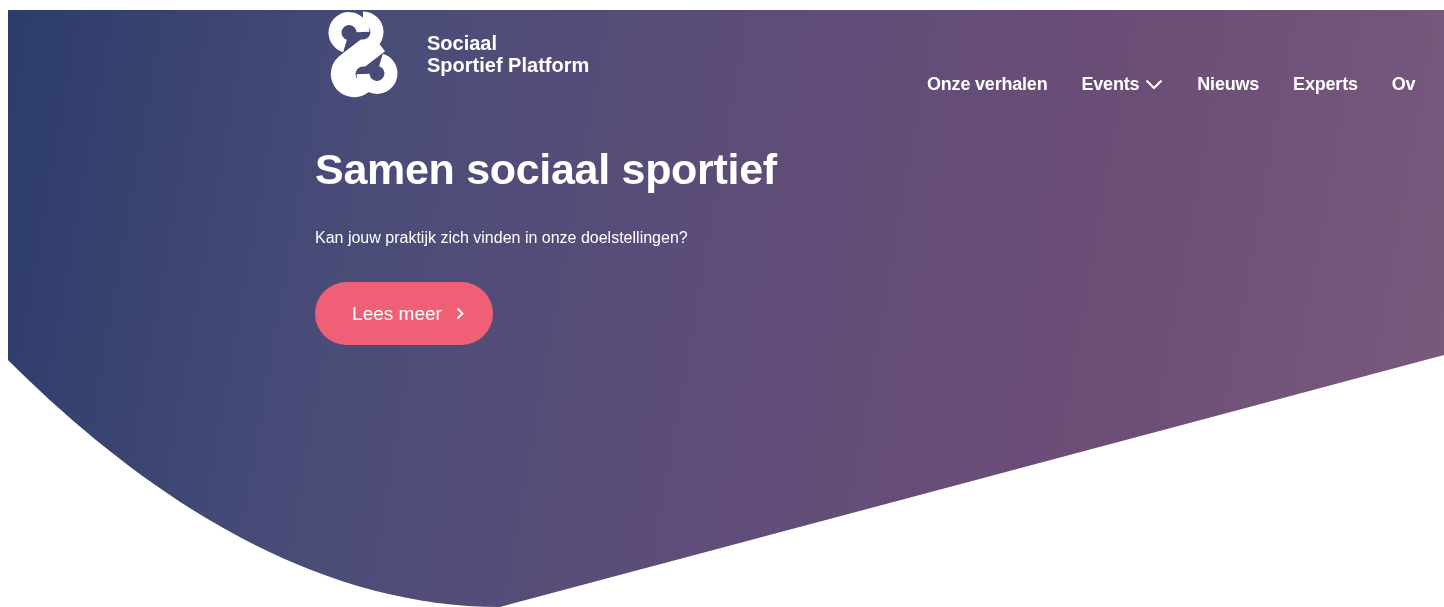 This screenshot has height=607, width=1444. I want to click on nav-link: Onze verhalen, so click(987, 84).